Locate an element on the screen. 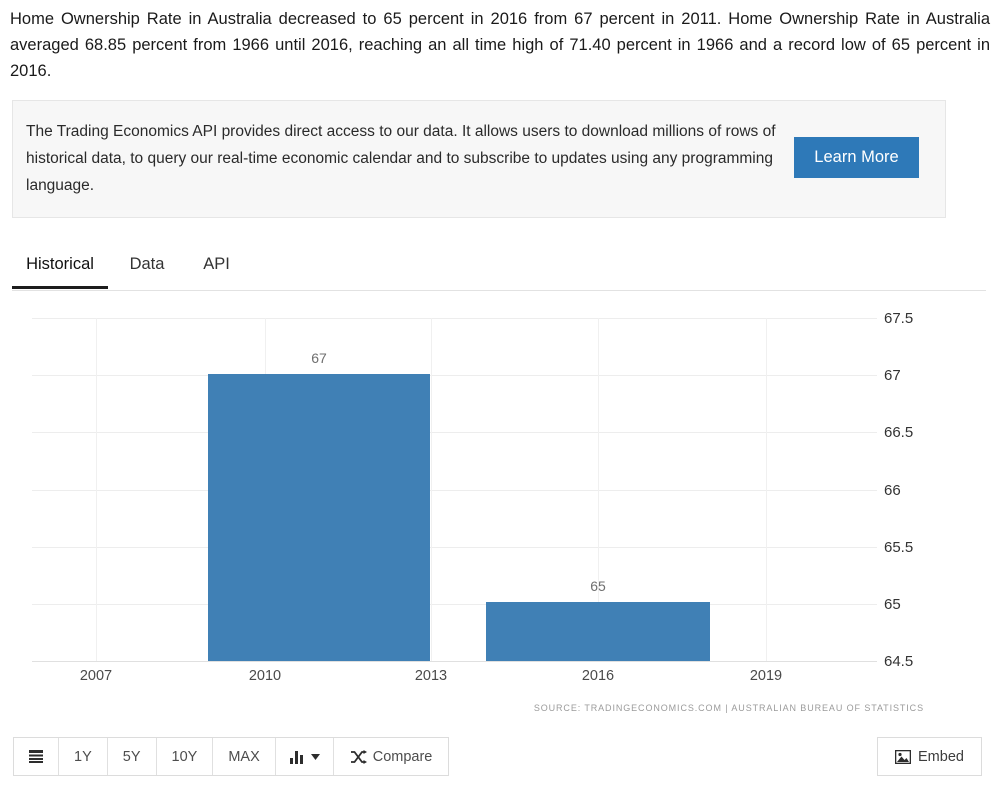 The width and height of the screenshot is (1000, 802). x-axis-line is located at coordinates (454, 661).